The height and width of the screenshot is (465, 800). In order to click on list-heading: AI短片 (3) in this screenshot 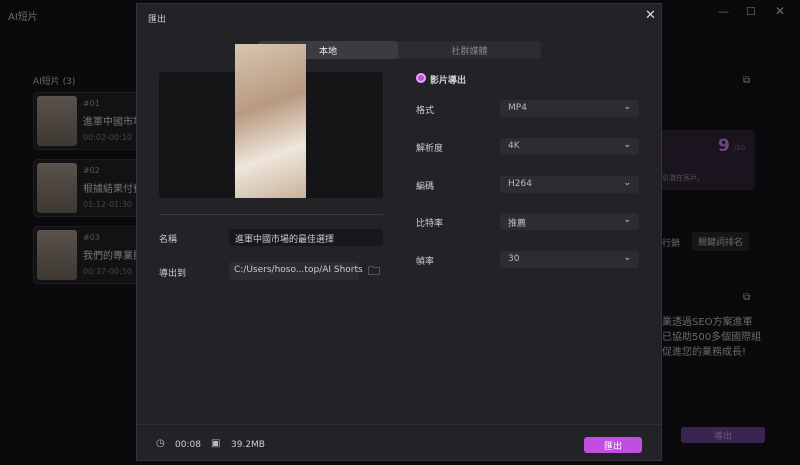, I will do `click(54, 82)`.